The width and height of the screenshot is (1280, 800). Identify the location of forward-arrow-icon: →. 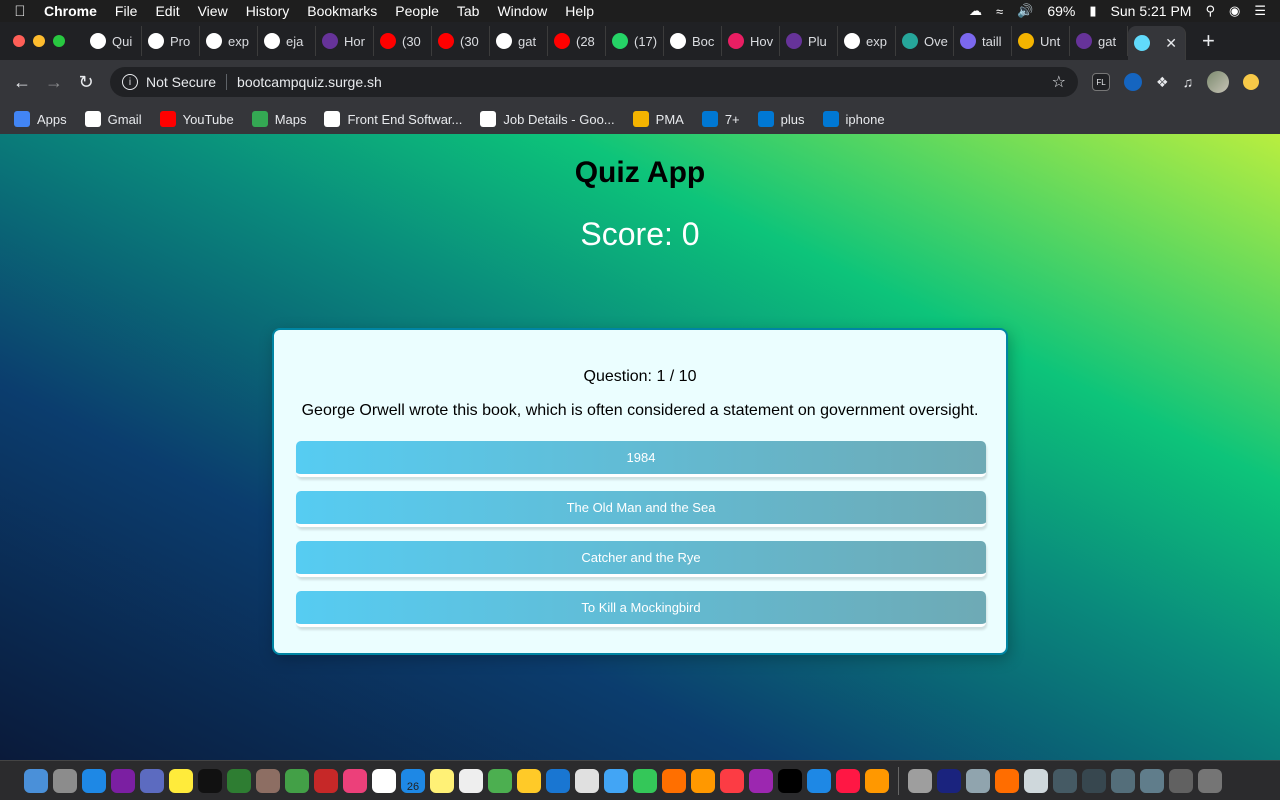
(54, 82).